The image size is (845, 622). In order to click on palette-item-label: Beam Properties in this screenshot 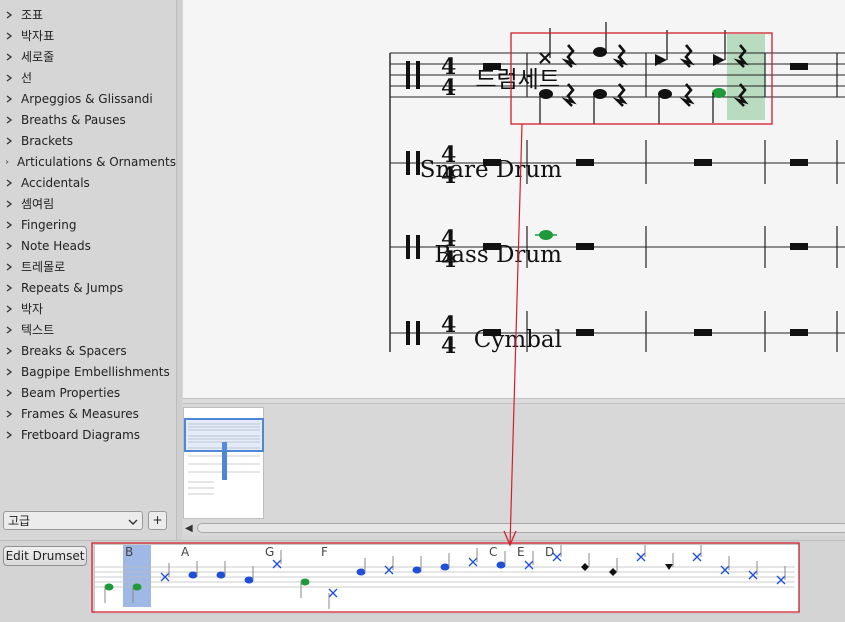, I will do `click(71, 392)`.